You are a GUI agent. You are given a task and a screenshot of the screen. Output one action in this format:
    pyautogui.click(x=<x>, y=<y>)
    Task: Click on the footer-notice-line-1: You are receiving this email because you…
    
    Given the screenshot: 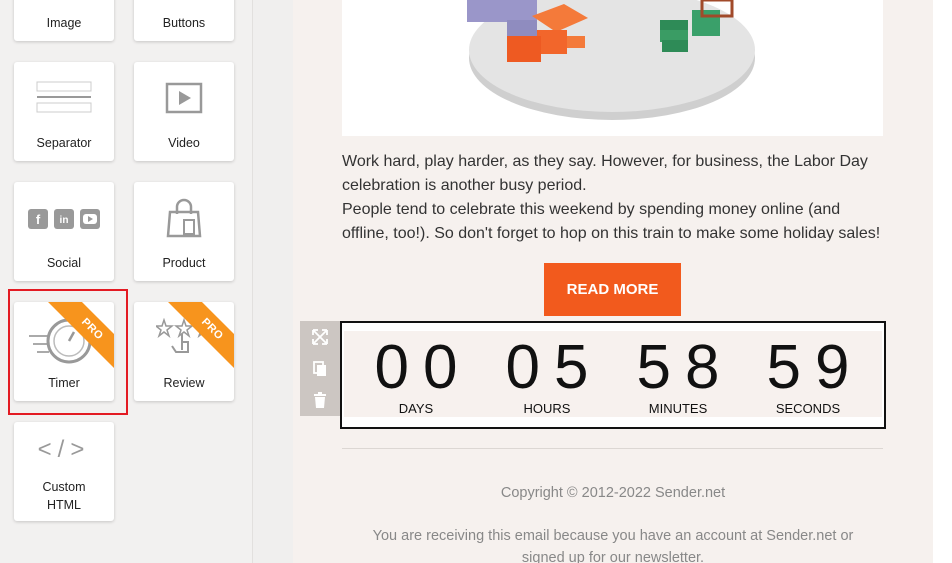 What is the action you would take?
    pyautogui.click(x=613, y=536)
    